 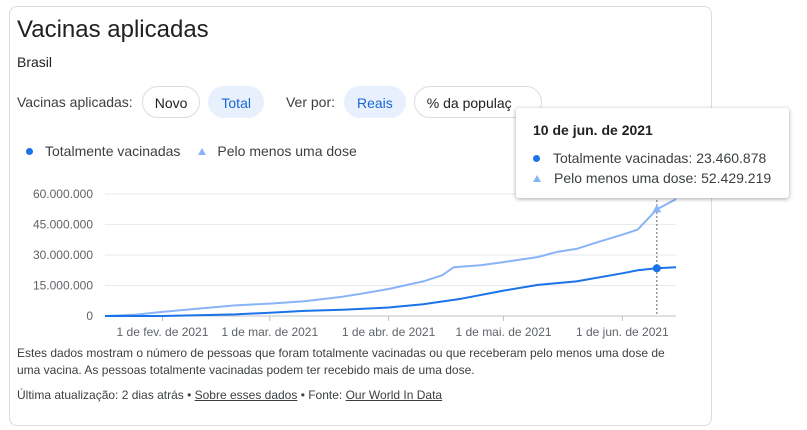 I want to click on y-tick-label: 0, so click(x=89, y=316).